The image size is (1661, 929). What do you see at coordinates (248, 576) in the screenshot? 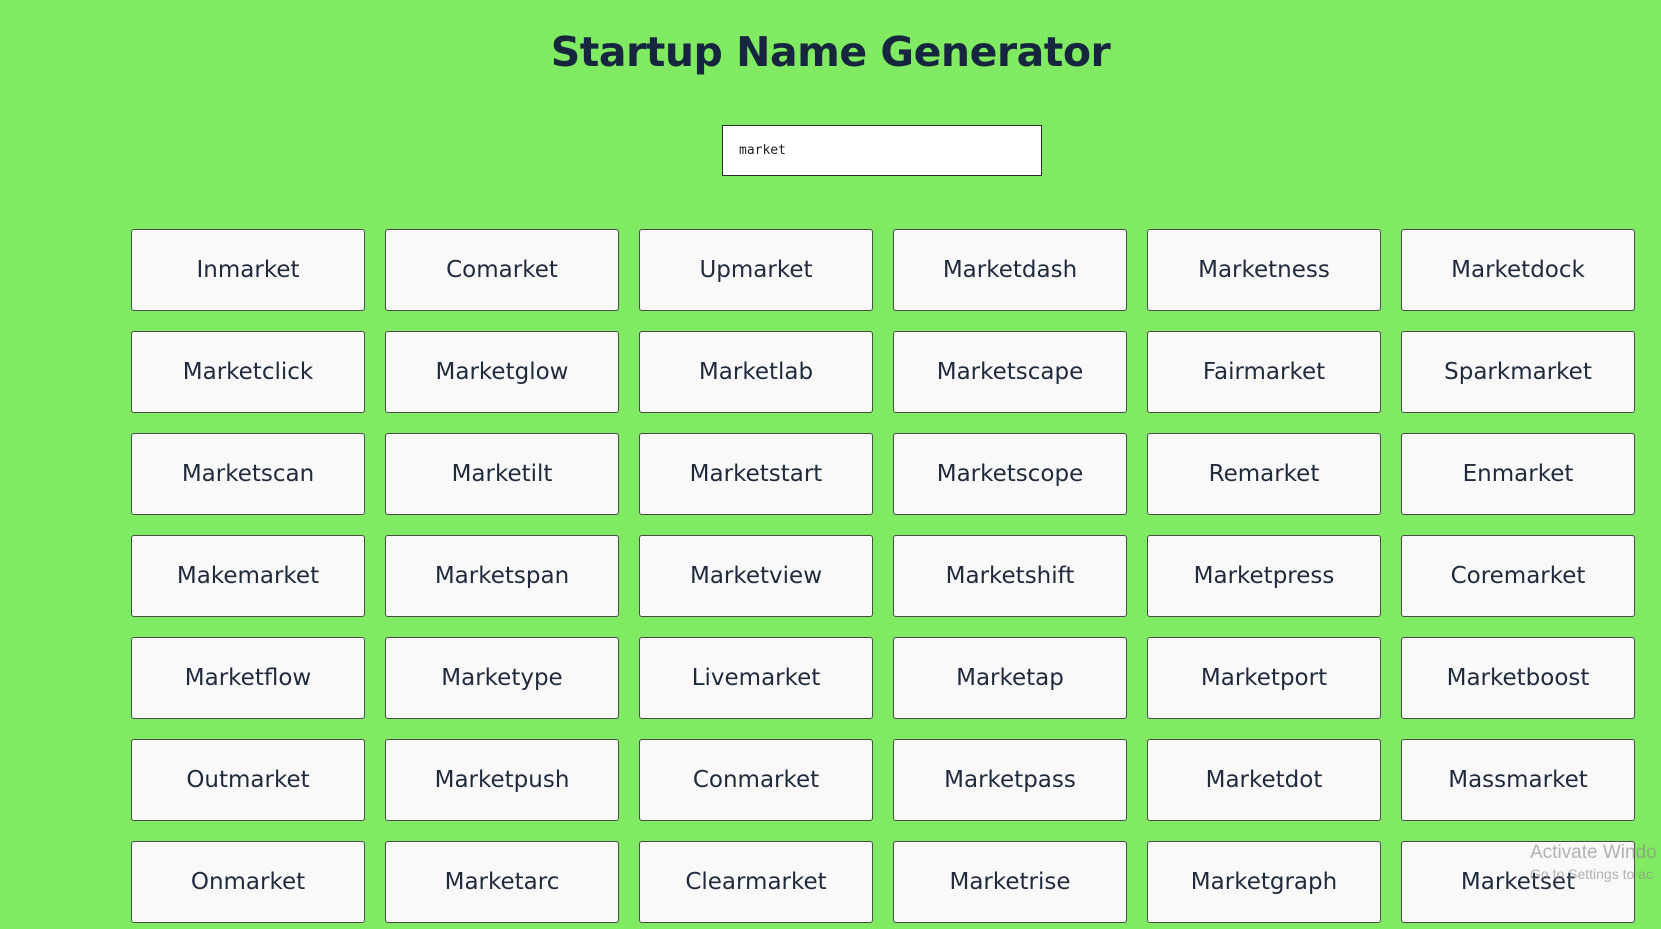
I see `name-card: Makemarket` at bounding box center [248, 576].